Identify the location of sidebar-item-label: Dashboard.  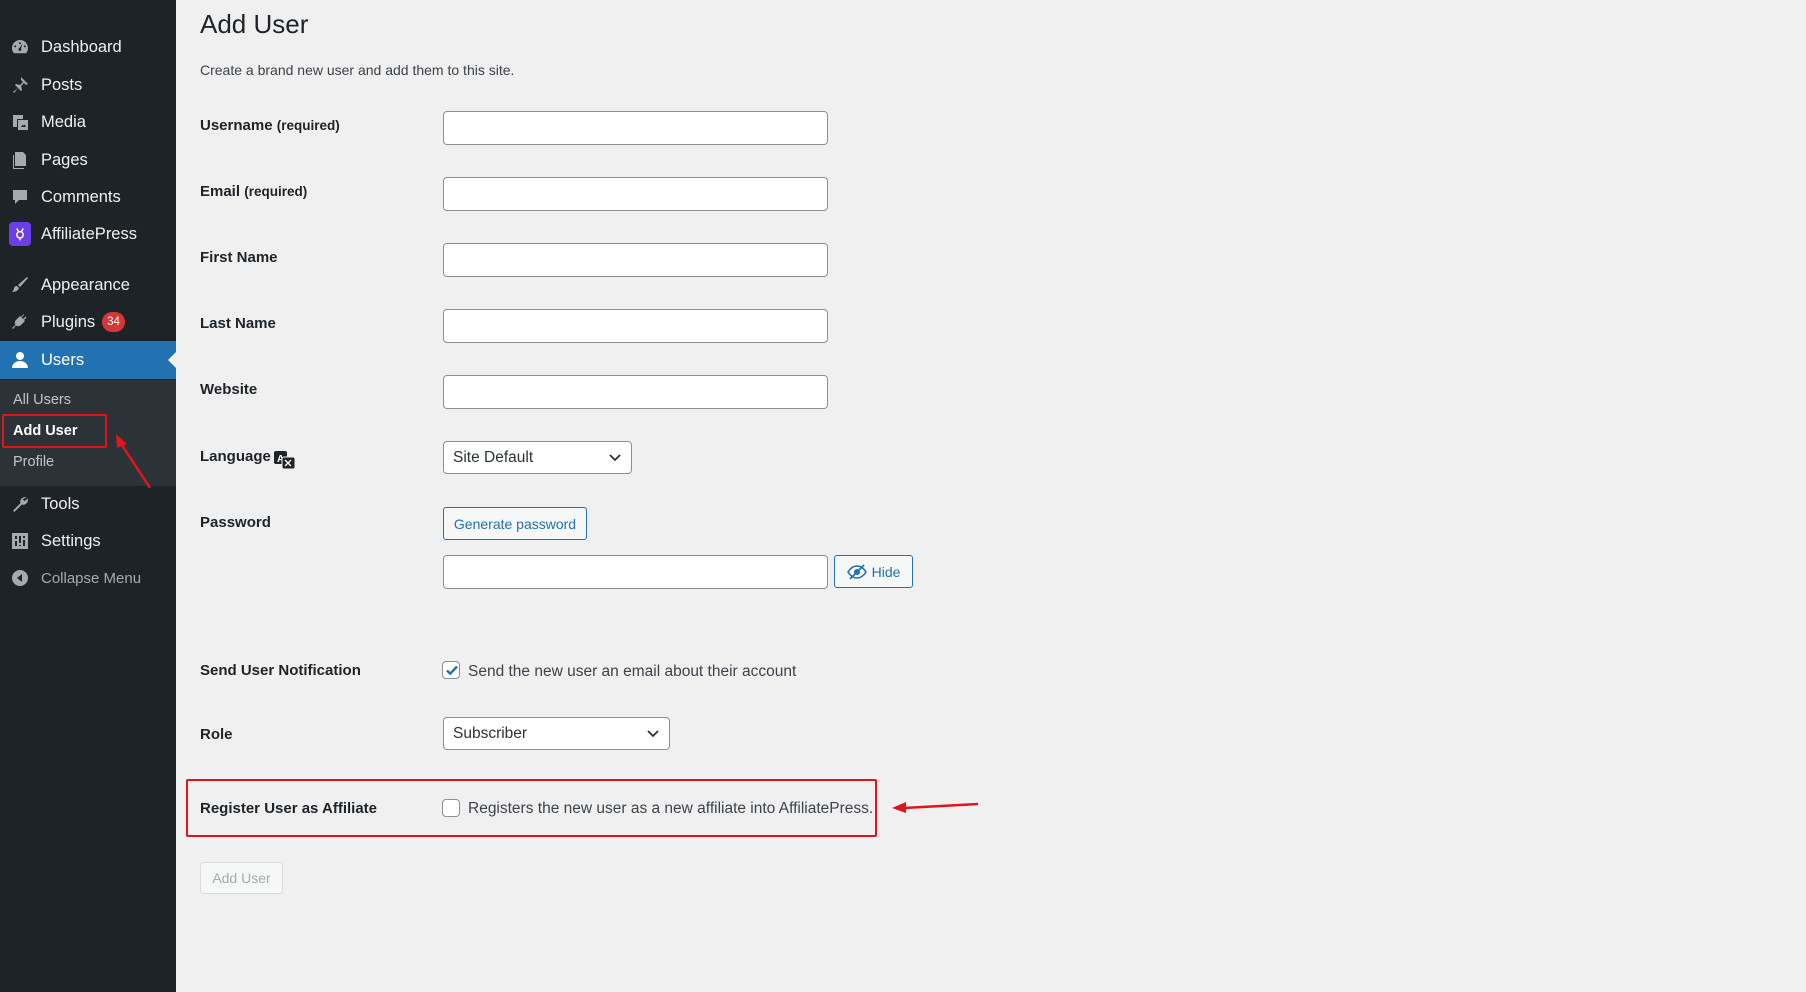
(81, 46).